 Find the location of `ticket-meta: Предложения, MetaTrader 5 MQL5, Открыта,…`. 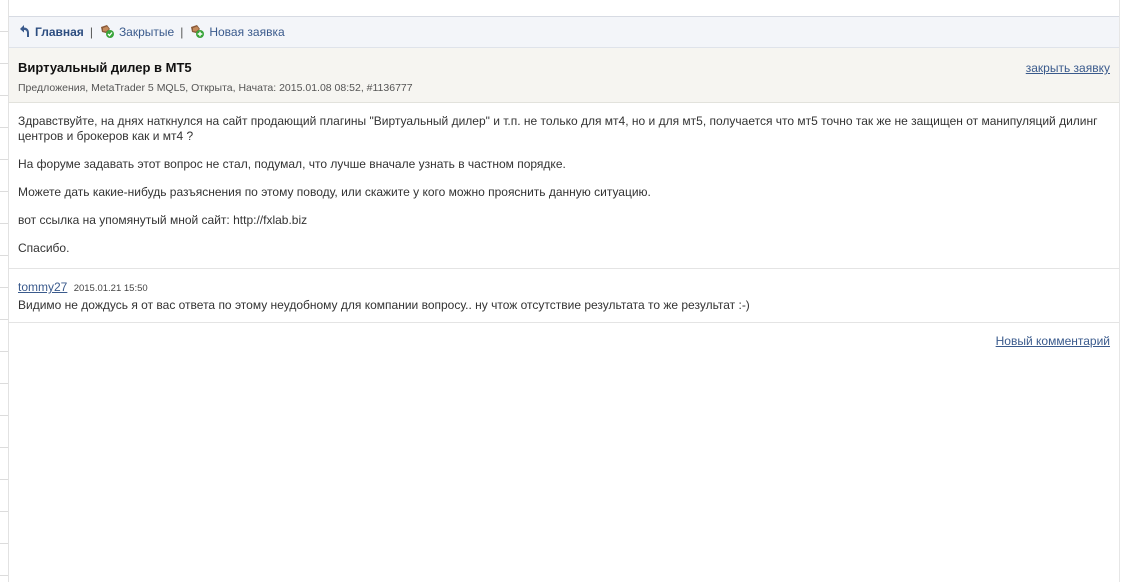

ticket-meta: Предложения, MetaTrader 5 MQL5, Открыта,… is located at coordinates (215, 88).